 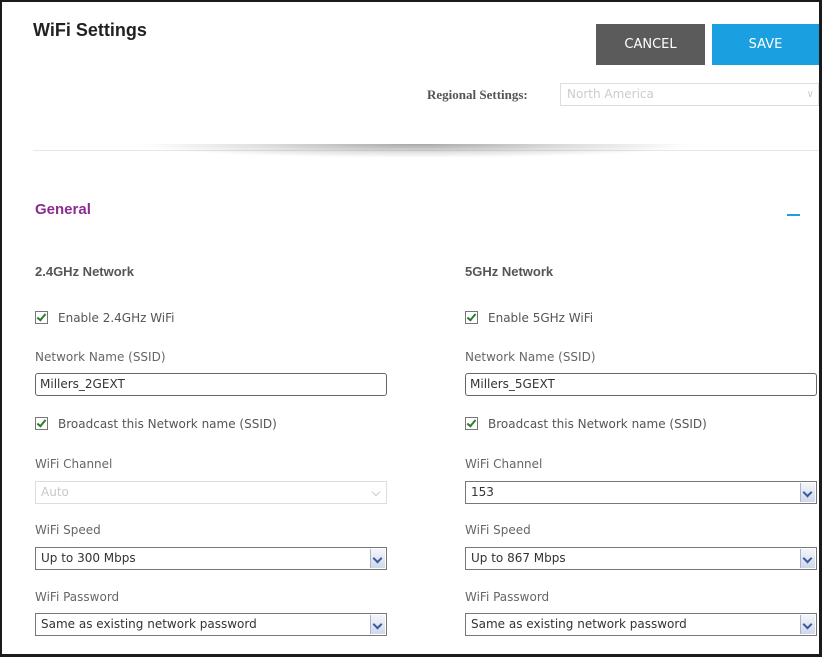 What do you see at coordinates (167, 424) in the screenshot?
I see `broadcast-2-4ghz-label: Broadcast this Network name (SSID)` at bounding box center [167, 424].